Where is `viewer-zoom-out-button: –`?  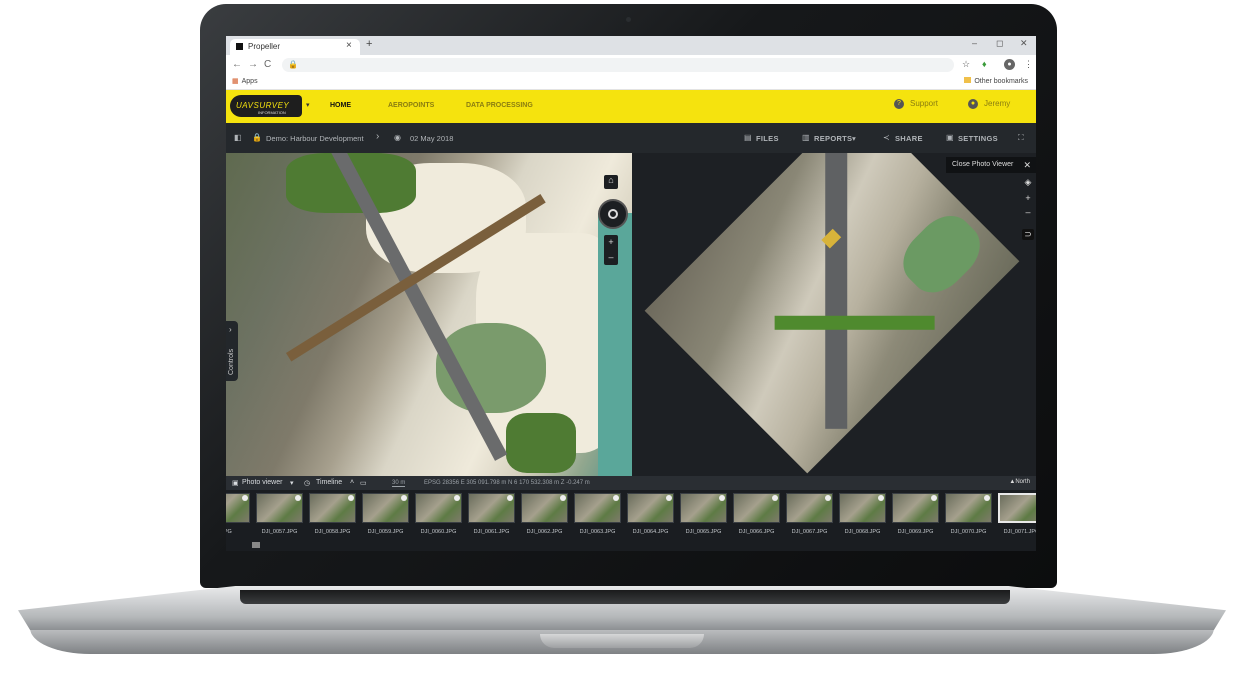 viewer-zoom-out-button: – is located at coordinates (1028, 212).